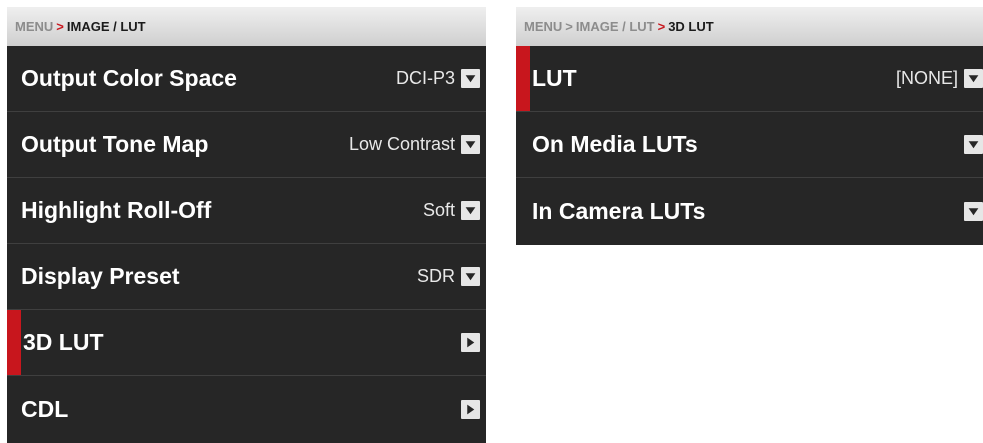 The image size is (983, 443). What do you see at coordinates (246, 79) in the screenshot?
I see `menu-item-output-color-space: Output Color Space DCI-P3` at bounding box center [246, 79].